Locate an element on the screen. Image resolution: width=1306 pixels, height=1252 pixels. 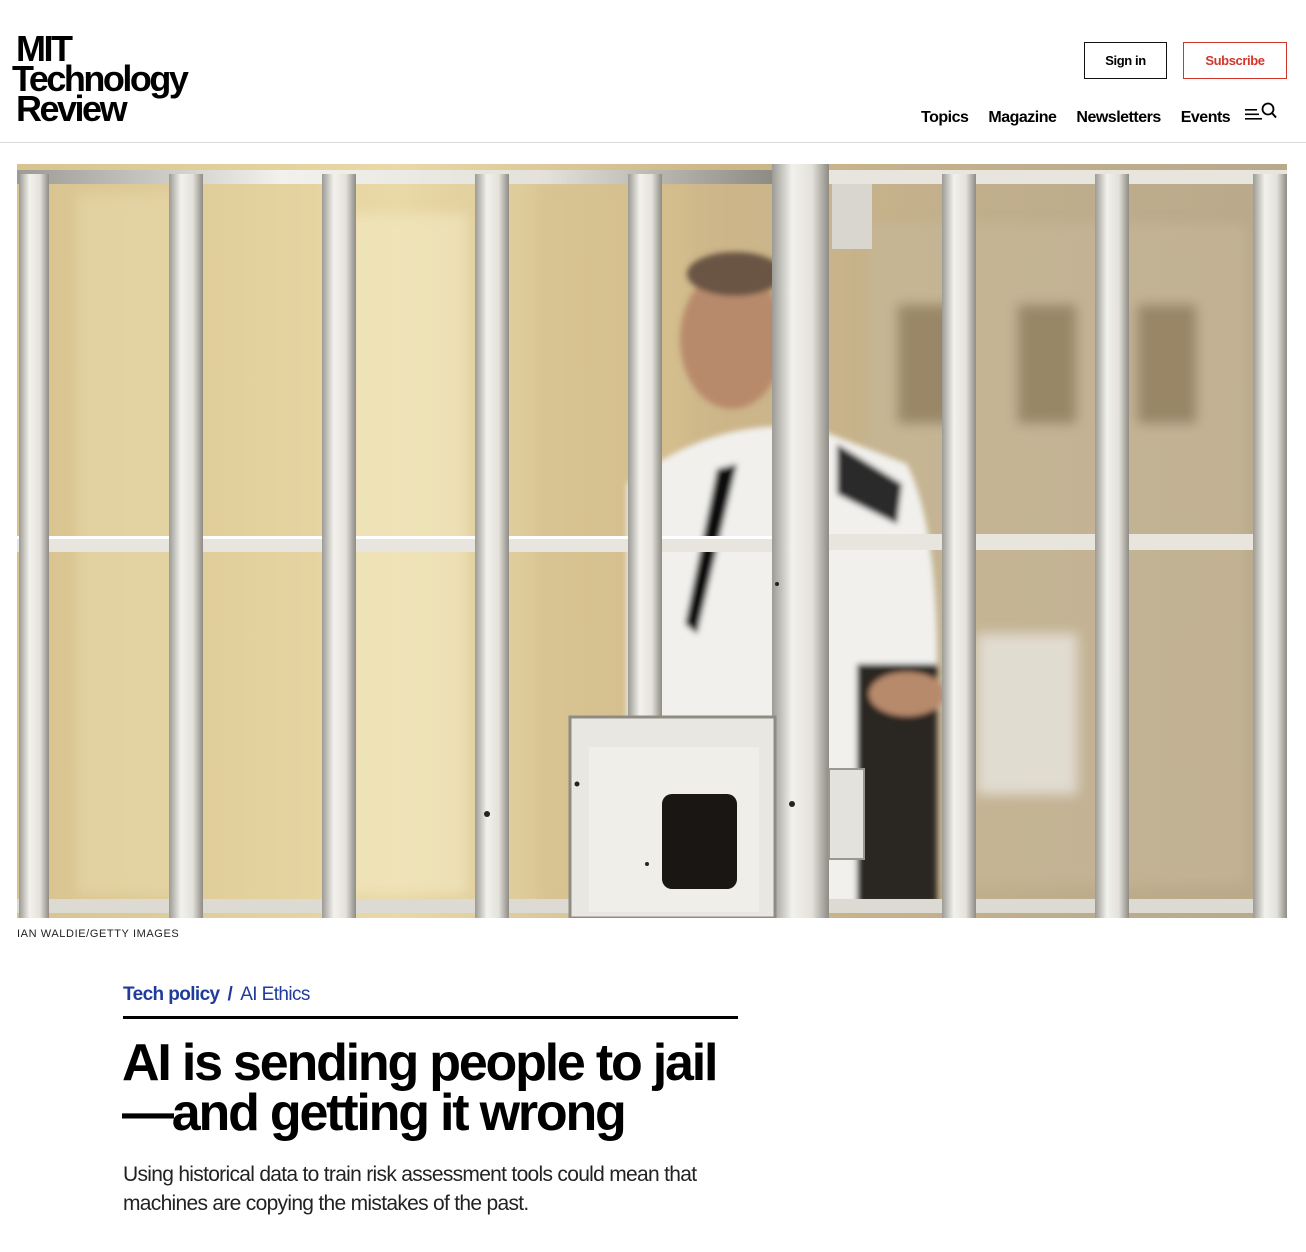
nav-magazine: Magazine is located at coordinates (1022, 118).